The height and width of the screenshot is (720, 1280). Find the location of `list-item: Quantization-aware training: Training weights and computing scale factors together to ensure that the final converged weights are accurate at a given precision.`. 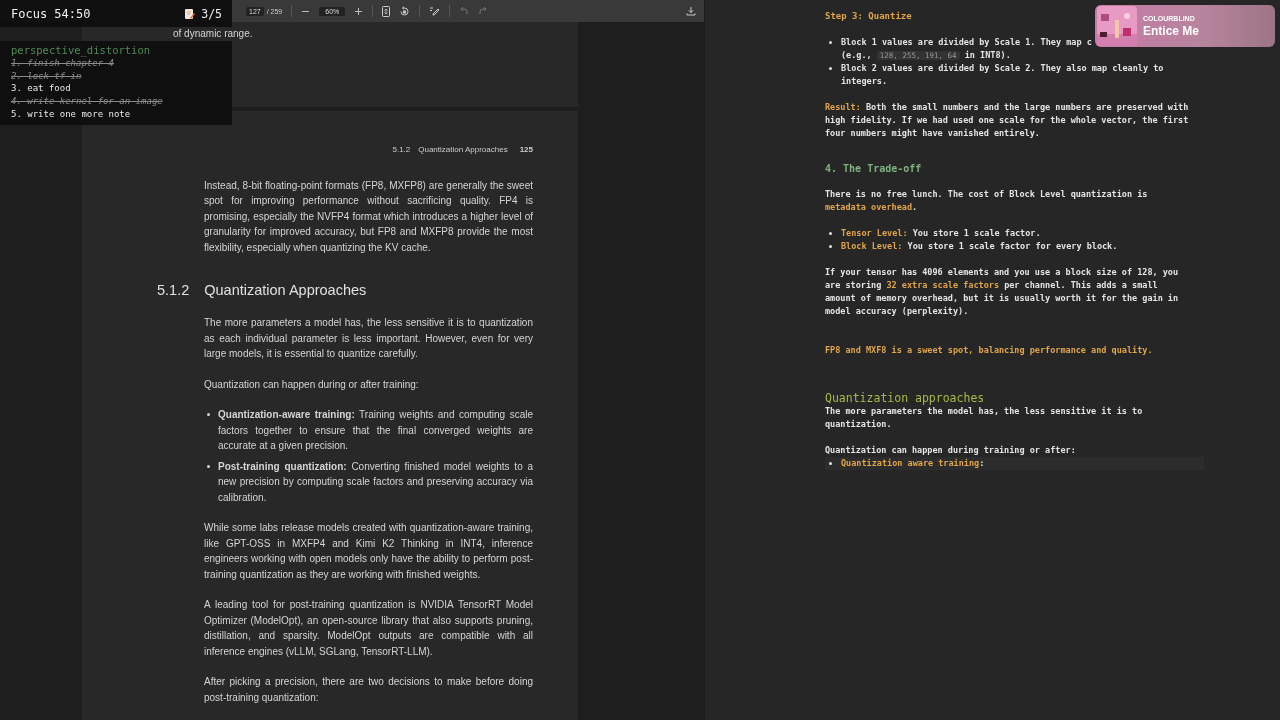

list-item: Quantization-aware training: Training weights and computing scale factors together to ensure that the final converged weights are accurate at a given precision. is located at coordinates (375, 430).